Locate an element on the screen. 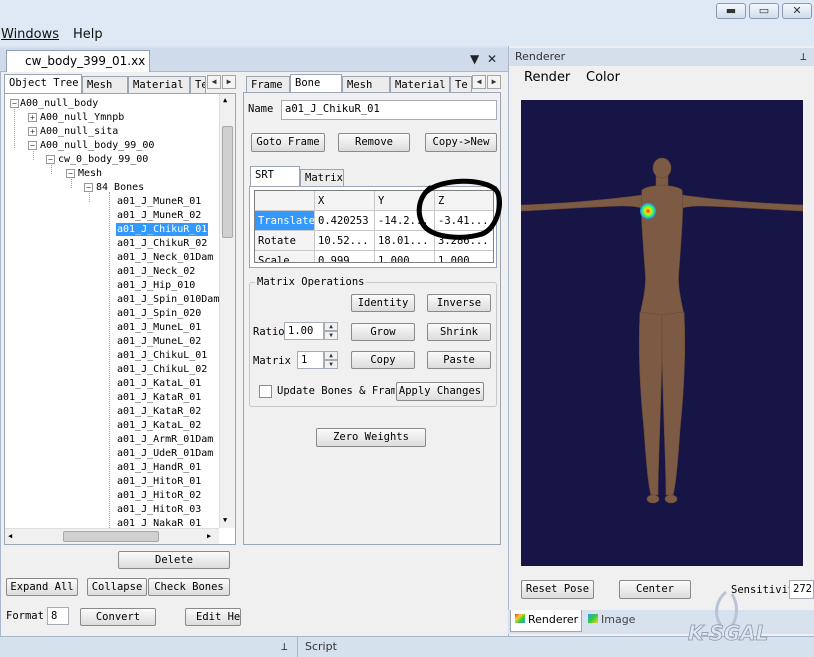 Image resolution: width=814 pixels, height=657 pixels. tree-vertical-scrollbar: ▲ ▼ is located at coordinates (227, 311).